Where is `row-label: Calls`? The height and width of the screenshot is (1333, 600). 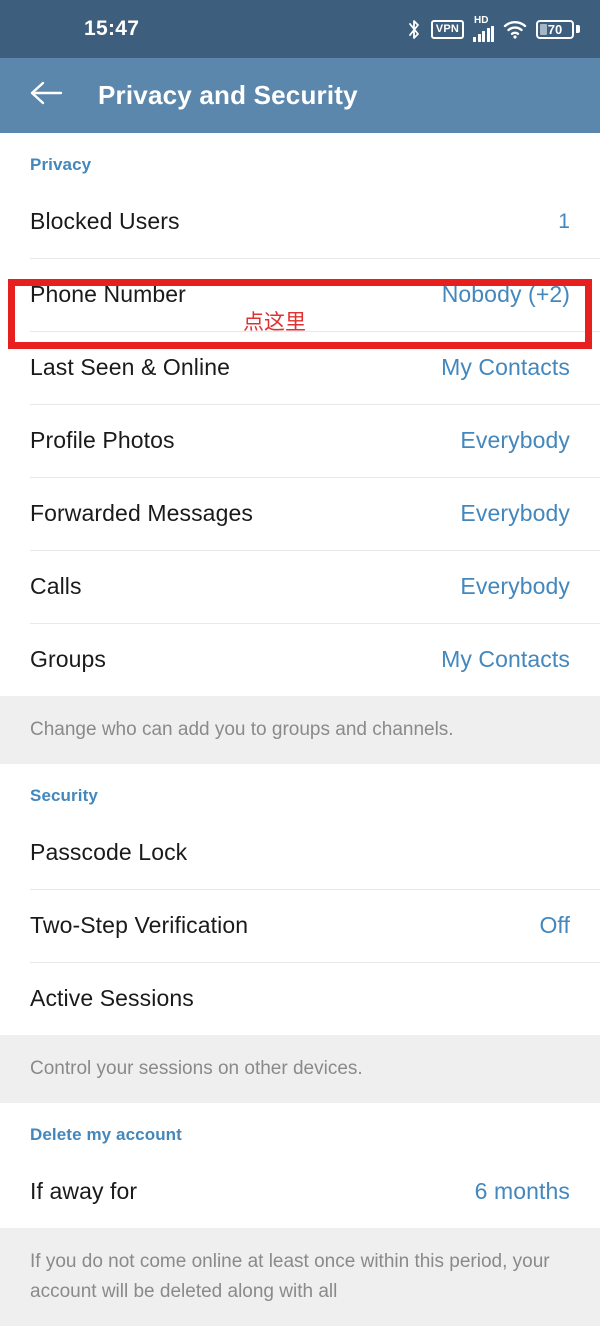
row-label: Calls is located at coordinates (56, 586).